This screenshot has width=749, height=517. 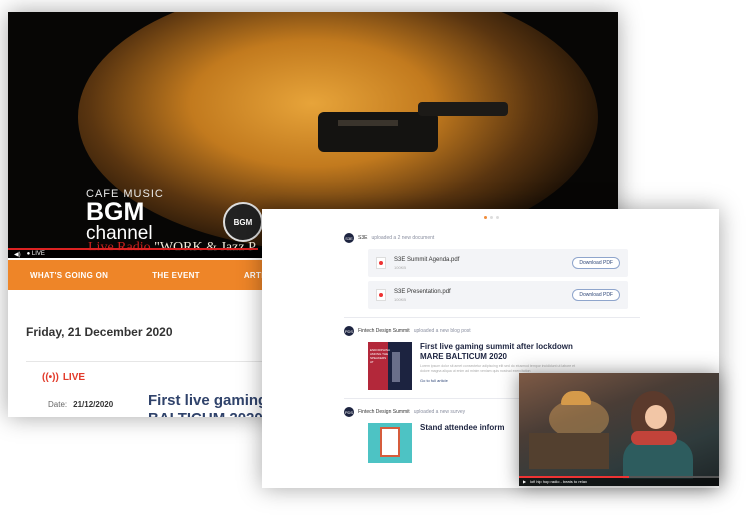 What do you see at coordinates (619, 429) in the screenshot?
I see `lofi-video-player: ▶ lofi hip hop radio - beats to relax` at bounding box center [619, 429].